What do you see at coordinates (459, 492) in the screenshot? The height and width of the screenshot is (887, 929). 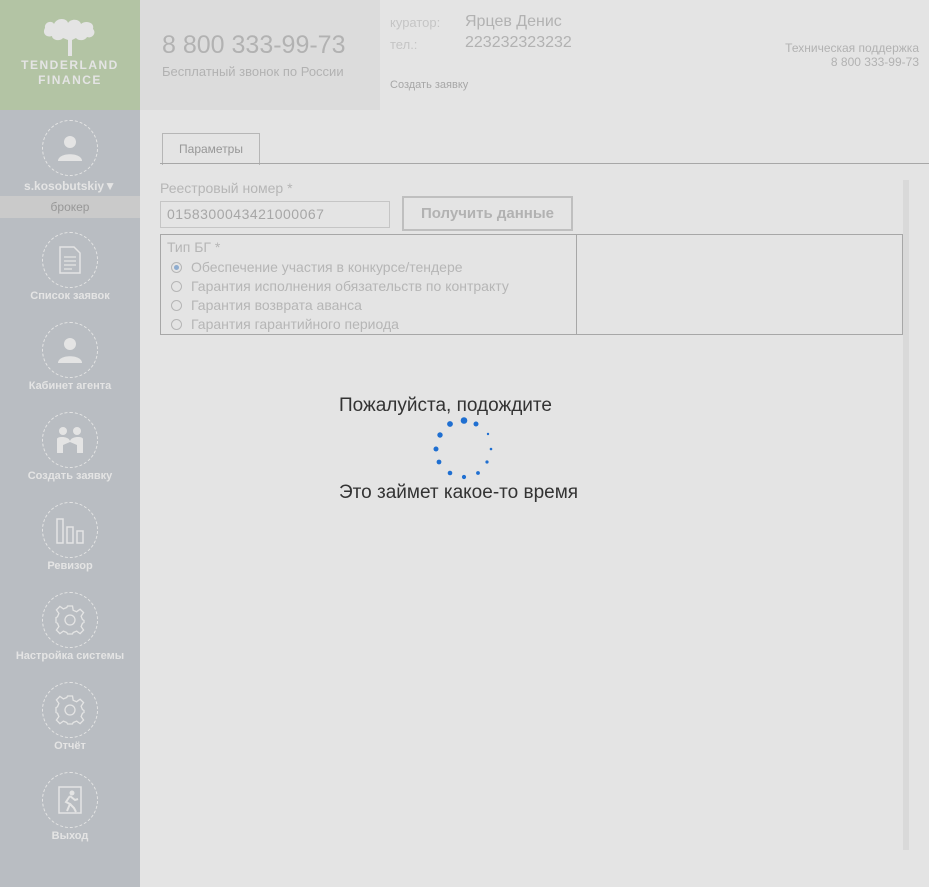 I see `loading-subtitle: Это займет какое-то время` at bounding box center [459, 492].